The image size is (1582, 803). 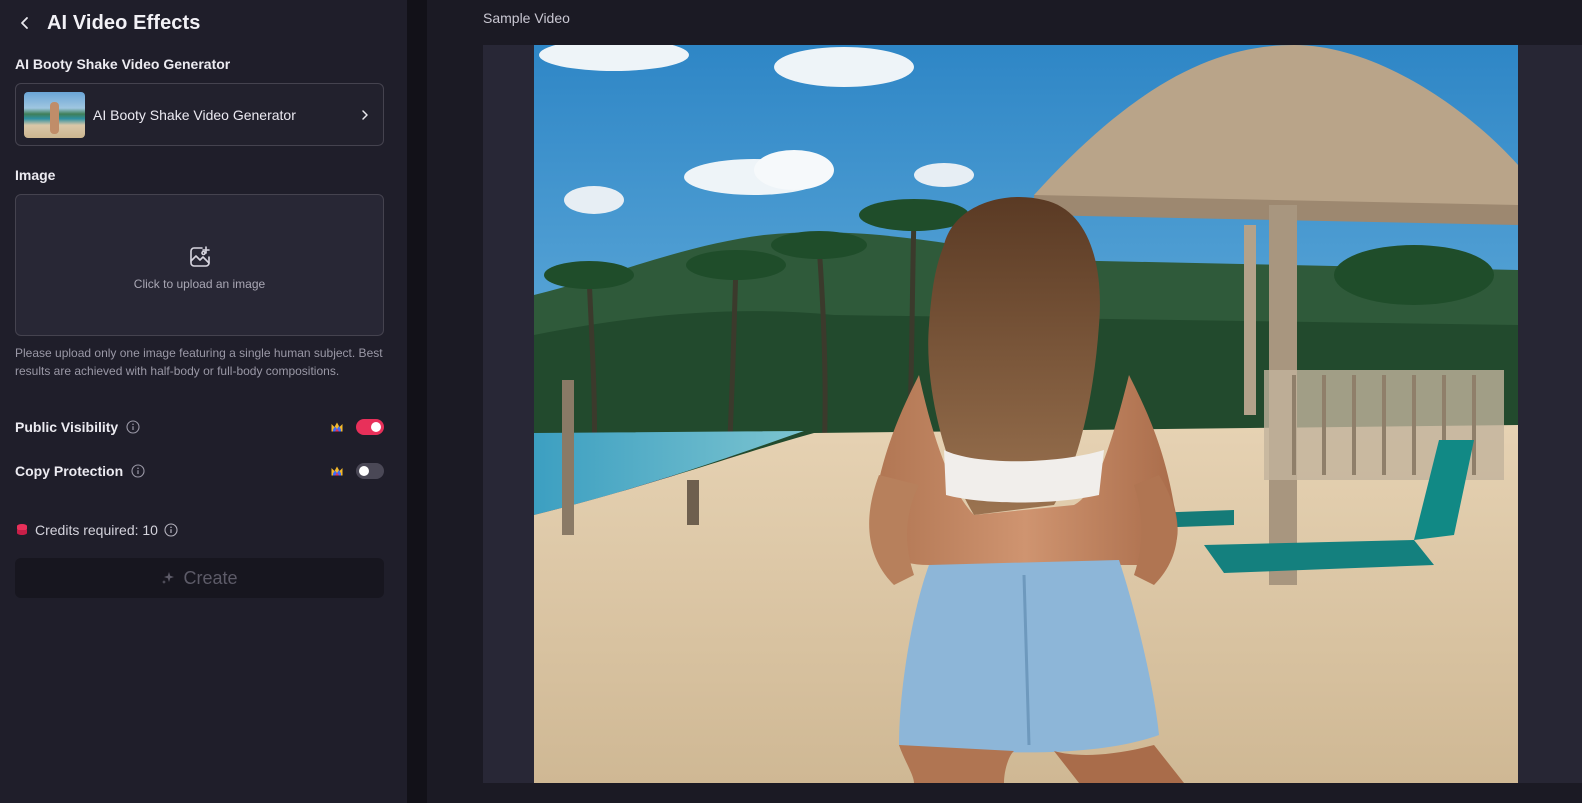 What do you see at coordinates (210, 577) in the screenshot?
I see `create-button-label: Create` at bounding box center [210, 577].